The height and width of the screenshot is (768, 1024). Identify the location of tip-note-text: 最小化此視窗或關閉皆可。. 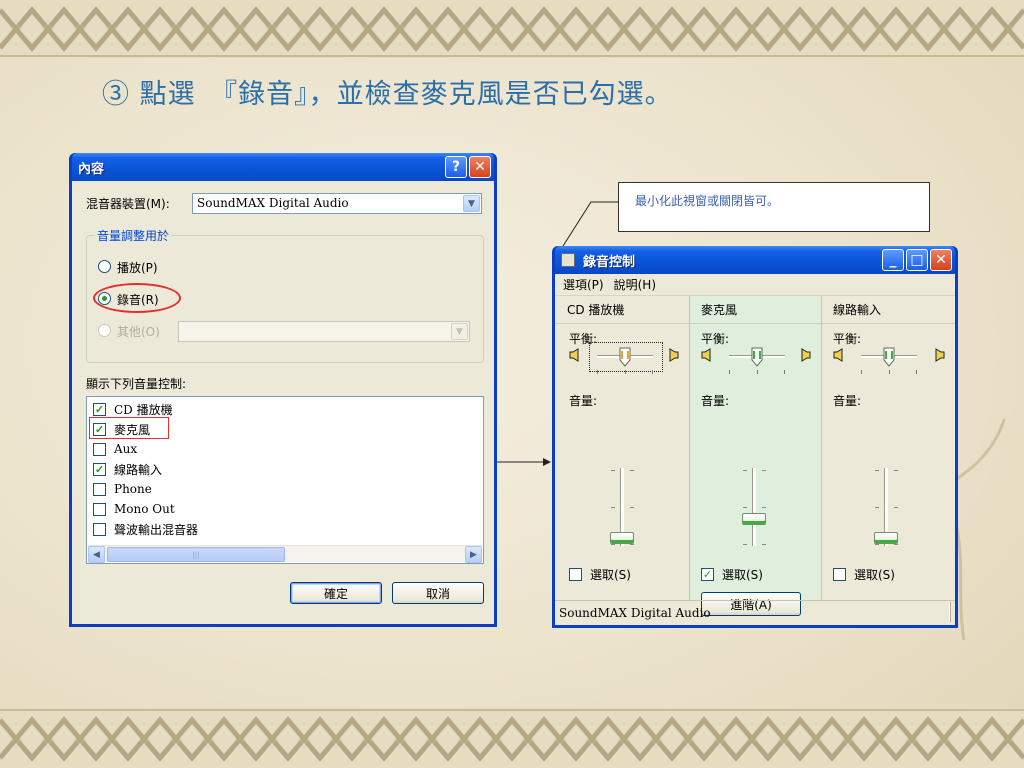
(707, 201).